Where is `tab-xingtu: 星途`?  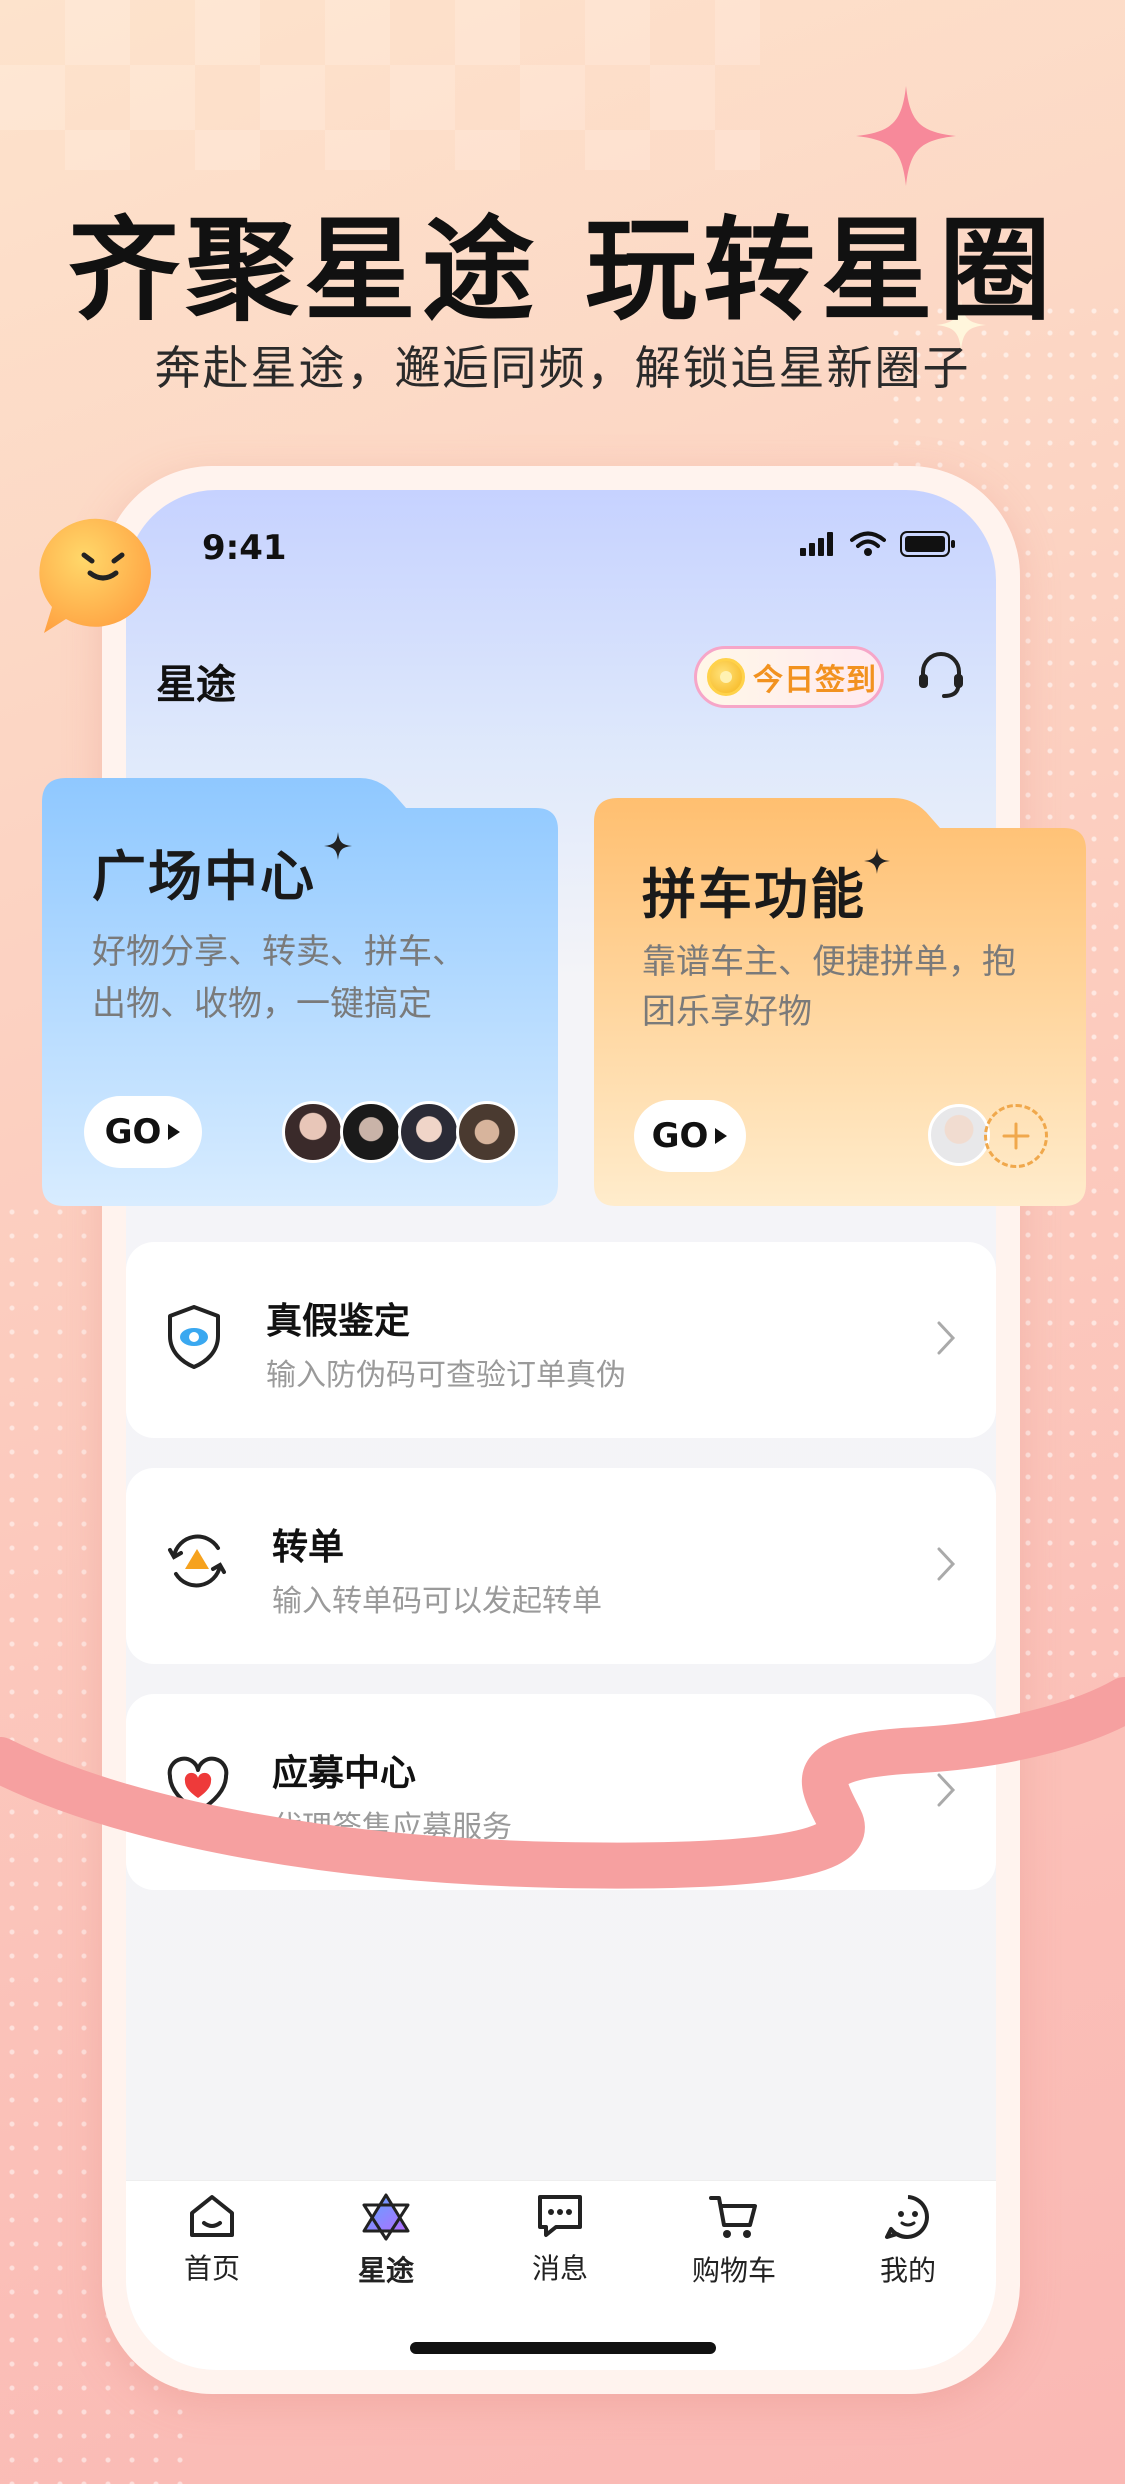
tab-xingtu: 星途 is located at coordinates (386, 2241).